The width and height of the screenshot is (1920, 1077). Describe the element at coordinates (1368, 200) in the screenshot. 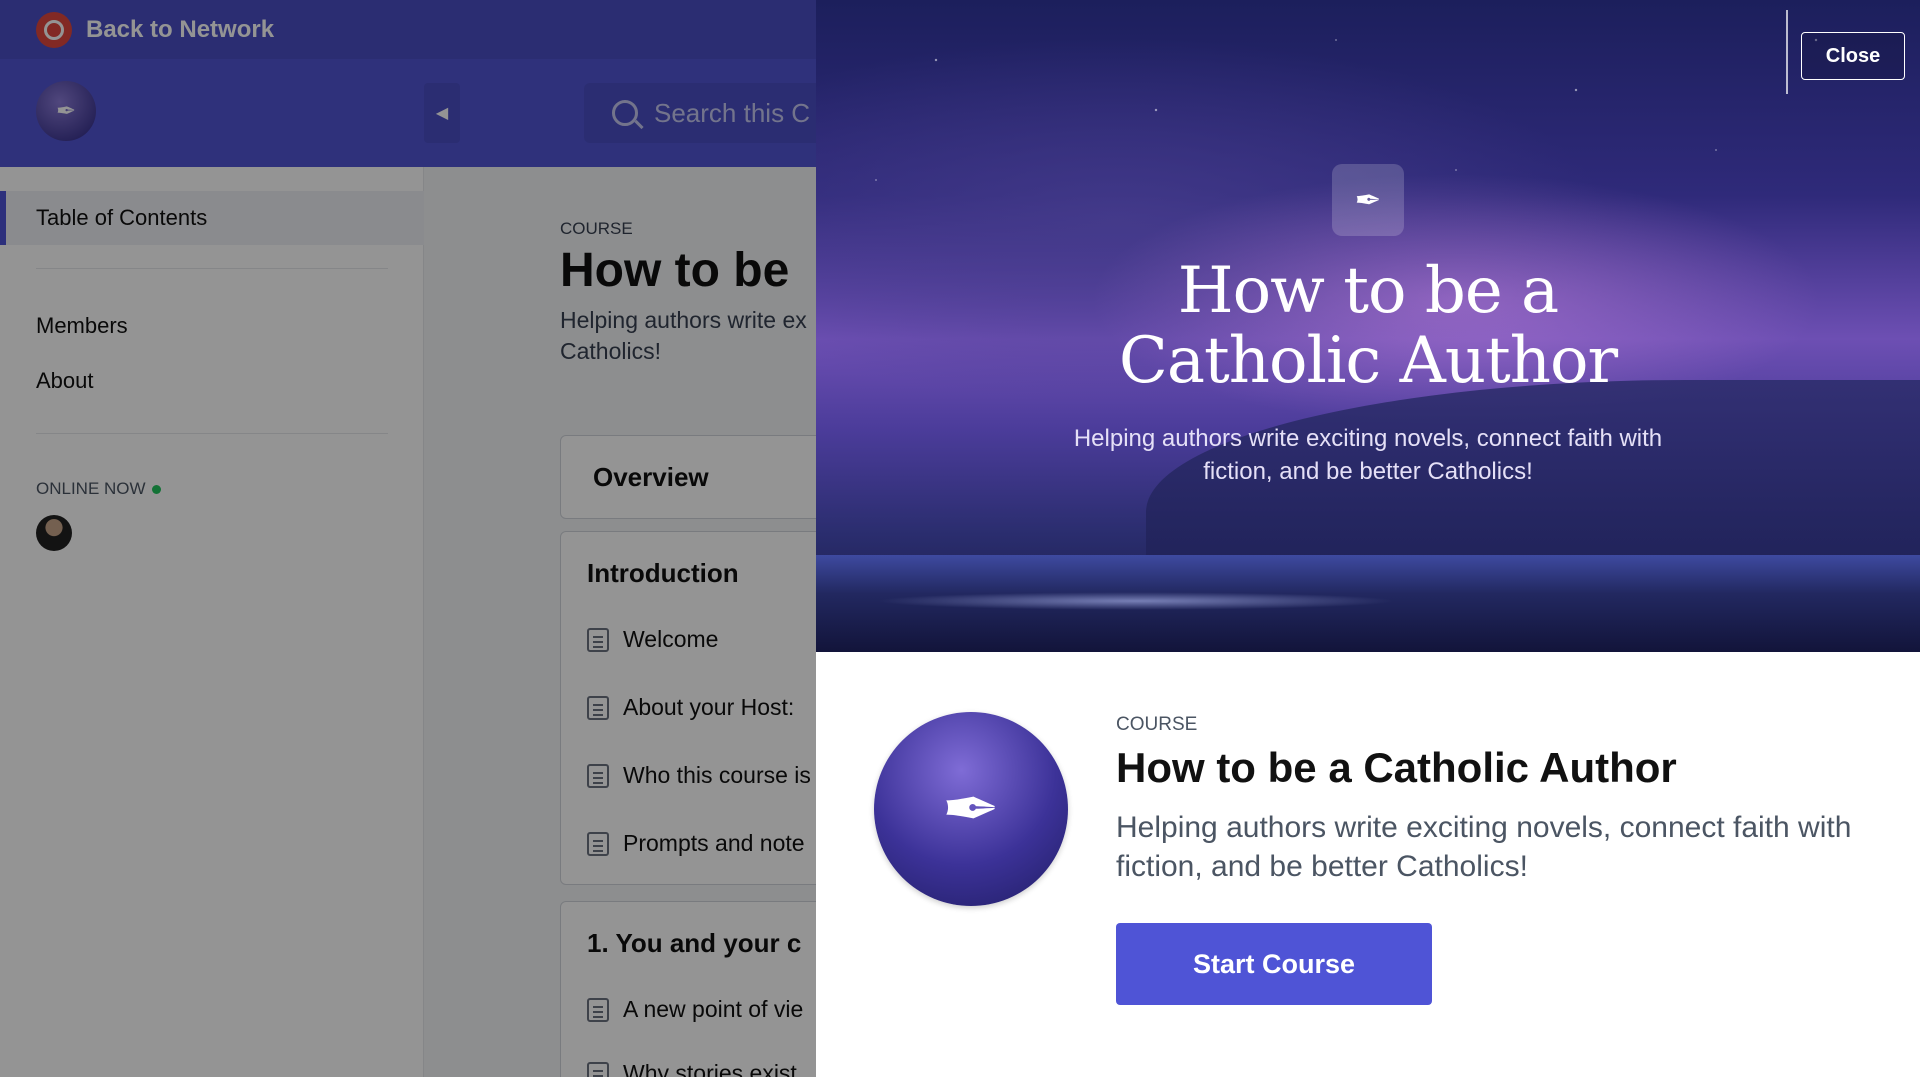

I see `hero-feather-icon: ✒` at that location.